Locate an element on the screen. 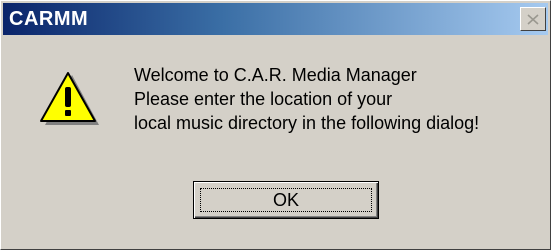 Image resolution: width=553 pixels, height=252 pixels. close-button is located at coordinates (533, 19).